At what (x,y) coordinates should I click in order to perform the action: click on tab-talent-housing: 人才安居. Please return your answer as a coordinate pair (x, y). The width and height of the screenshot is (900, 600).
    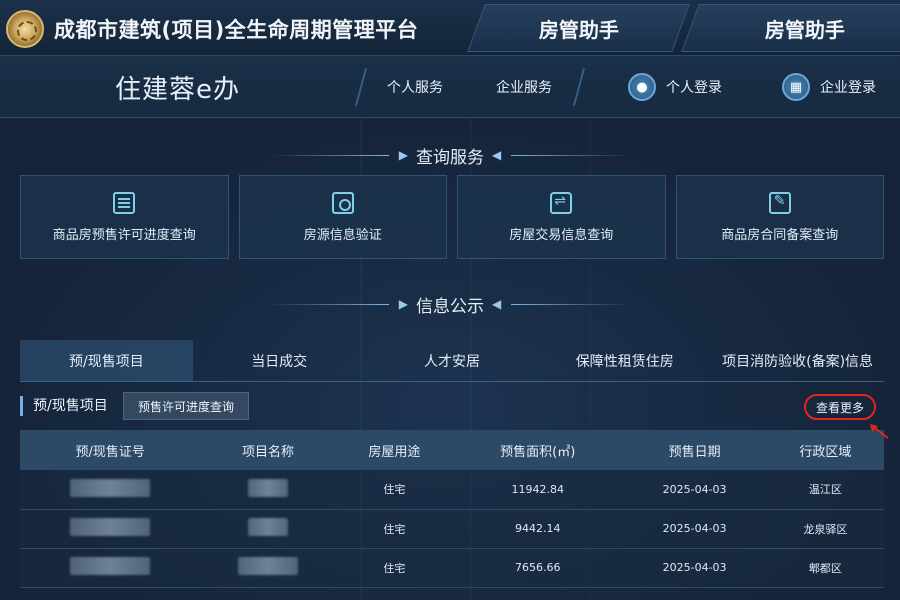
    Looking at the image, I should click on (452, 360).